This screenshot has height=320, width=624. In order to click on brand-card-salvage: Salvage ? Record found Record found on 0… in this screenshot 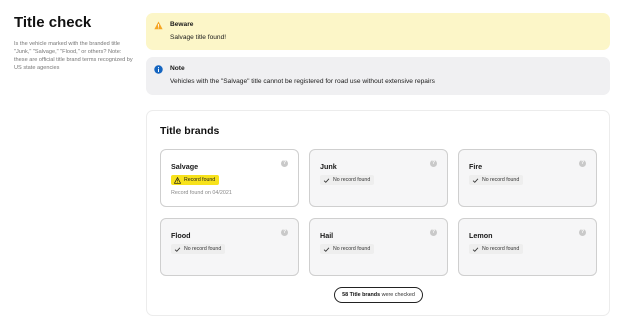, I will do `click(229, 178)`.